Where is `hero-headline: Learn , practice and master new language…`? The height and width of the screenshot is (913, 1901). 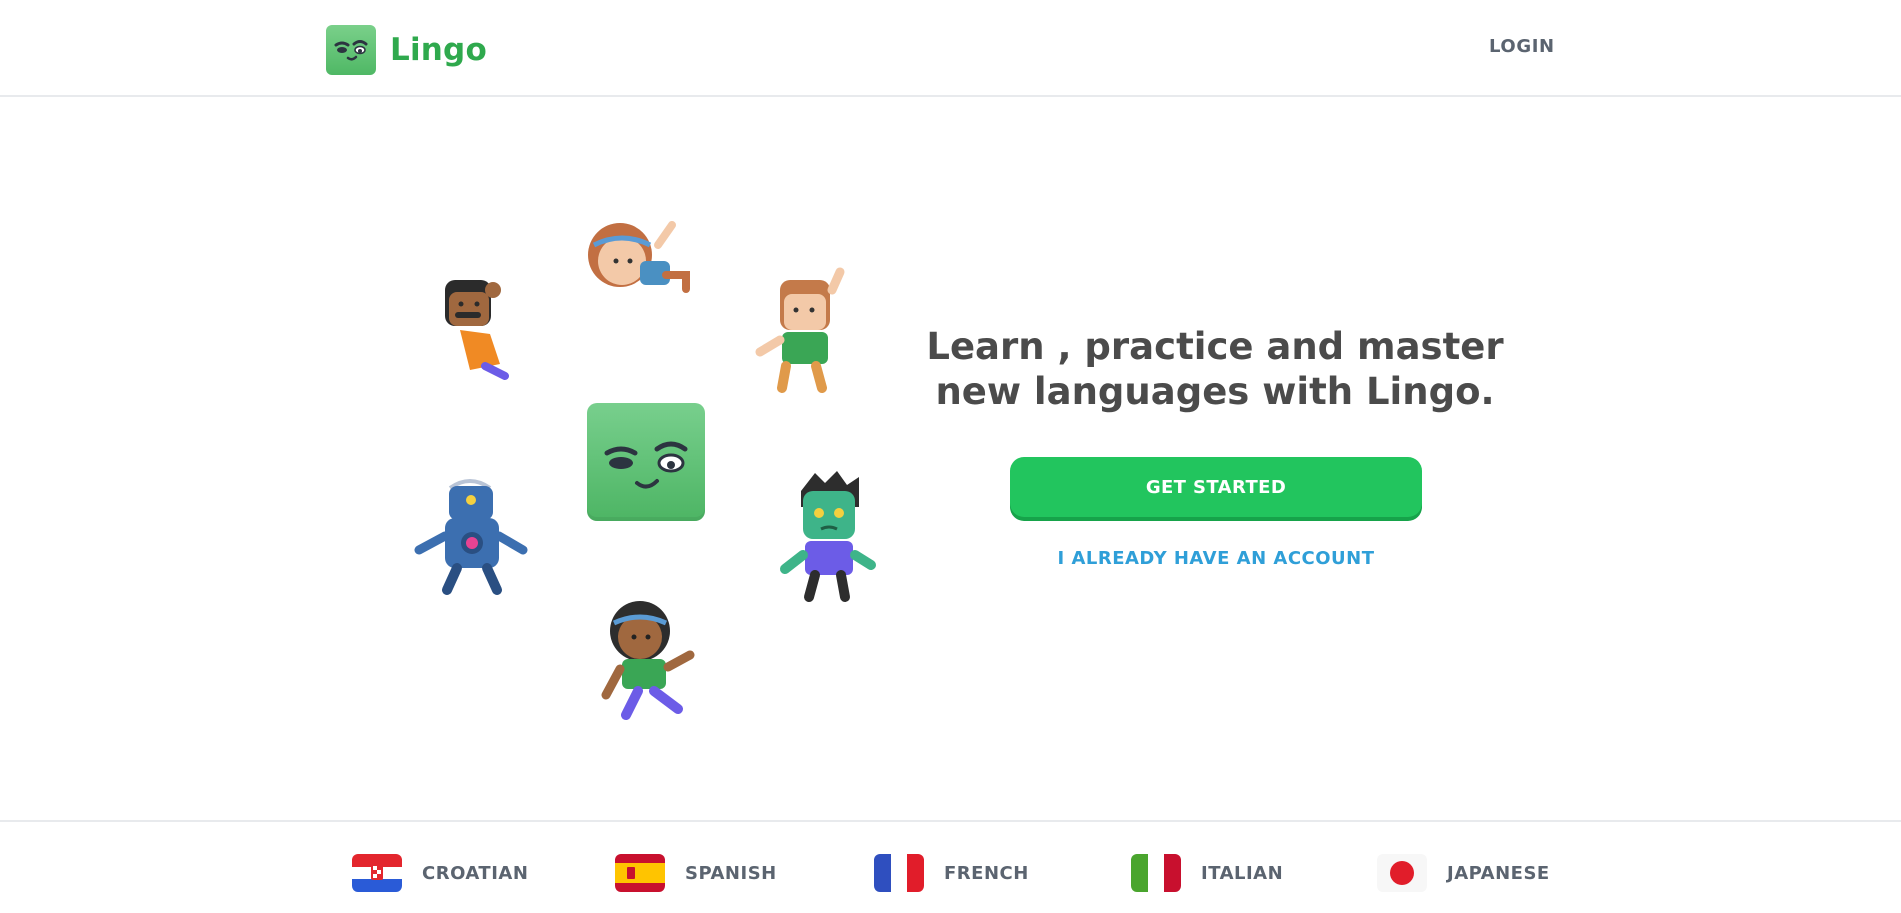
hero-headline: Learn , practice and master new language… is located at coordinates (1215, 369).